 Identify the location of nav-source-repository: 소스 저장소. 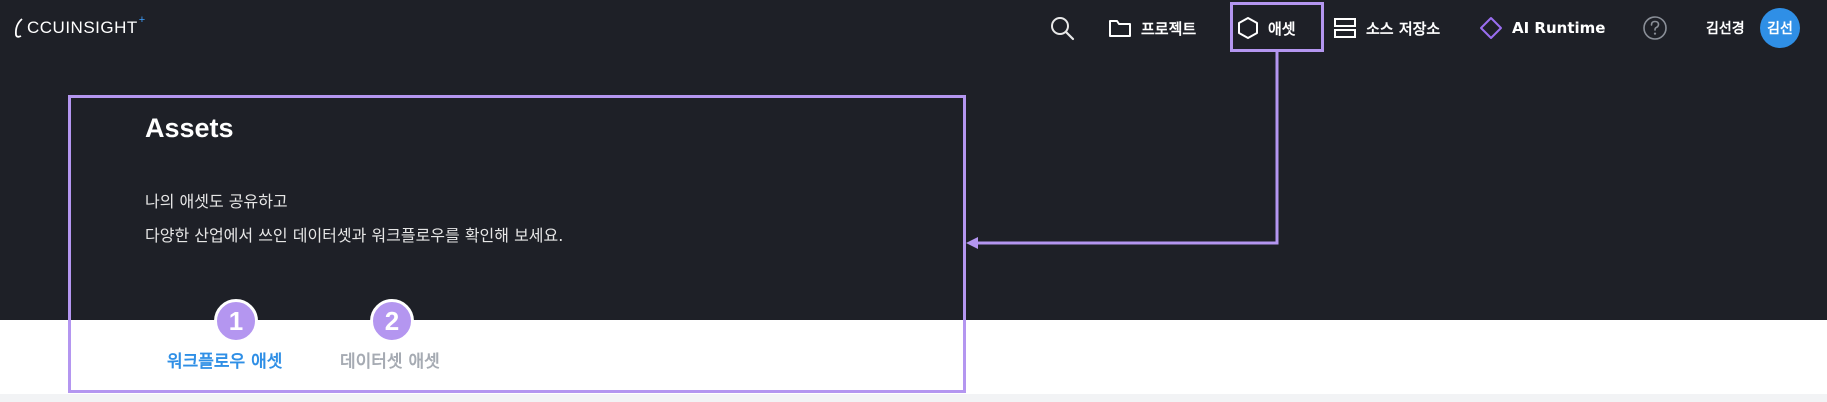
(1386, 28).